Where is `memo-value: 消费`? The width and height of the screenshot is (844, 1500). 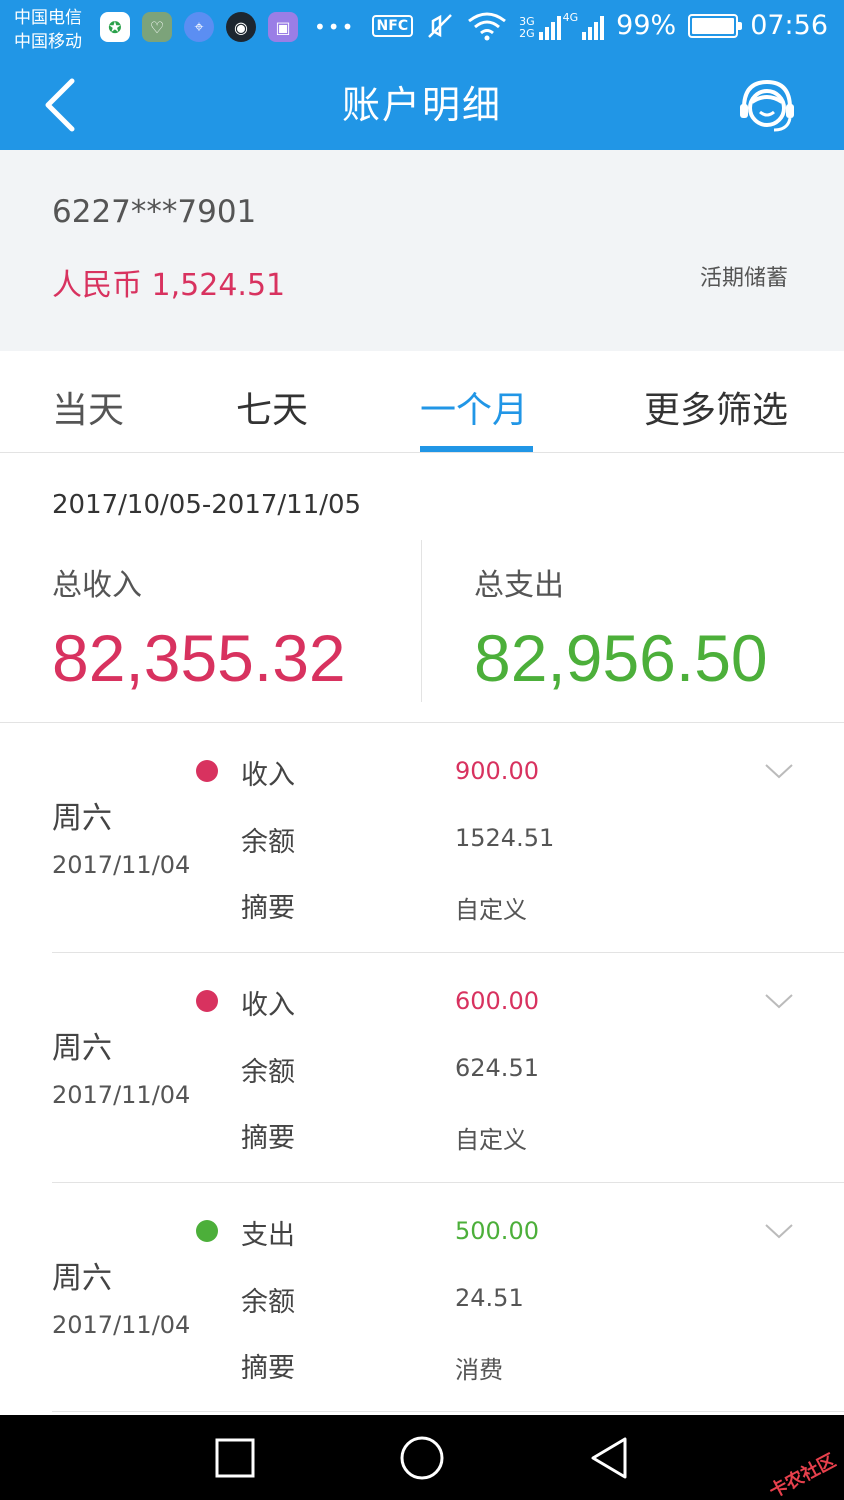
memo-value: 消费 is located at coordinates (479, 1370).